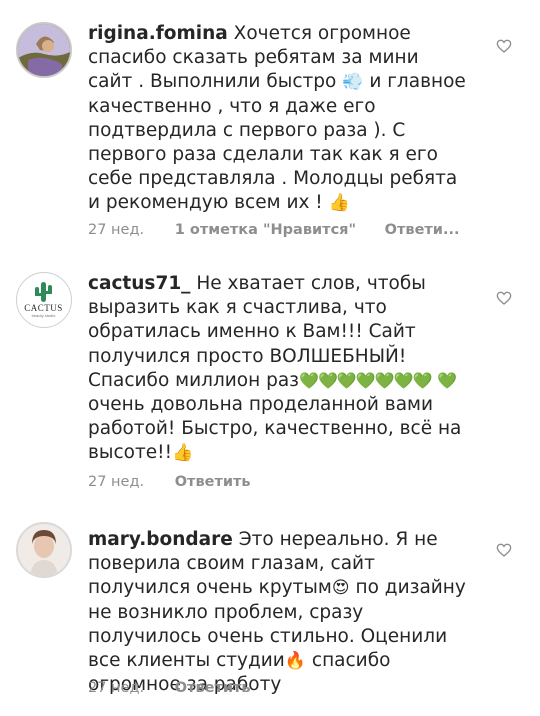 This screenshot has width=540, height=716. Describe the element at coordinates (43, 308) in the screenshot. I see `avatar-label: CACTUS` at that location.